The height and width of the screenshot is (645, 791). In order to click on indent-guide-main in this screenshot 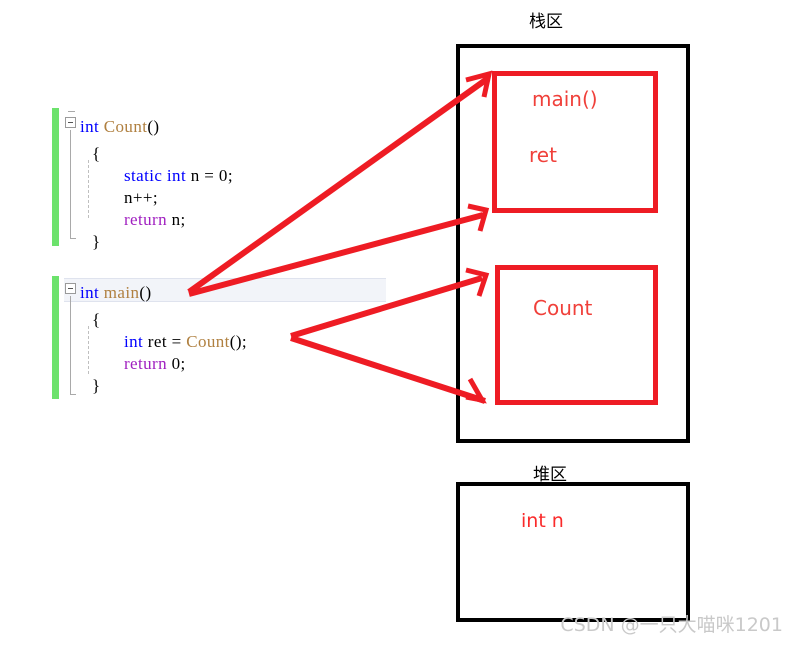, I will do `click(88, 350)`.